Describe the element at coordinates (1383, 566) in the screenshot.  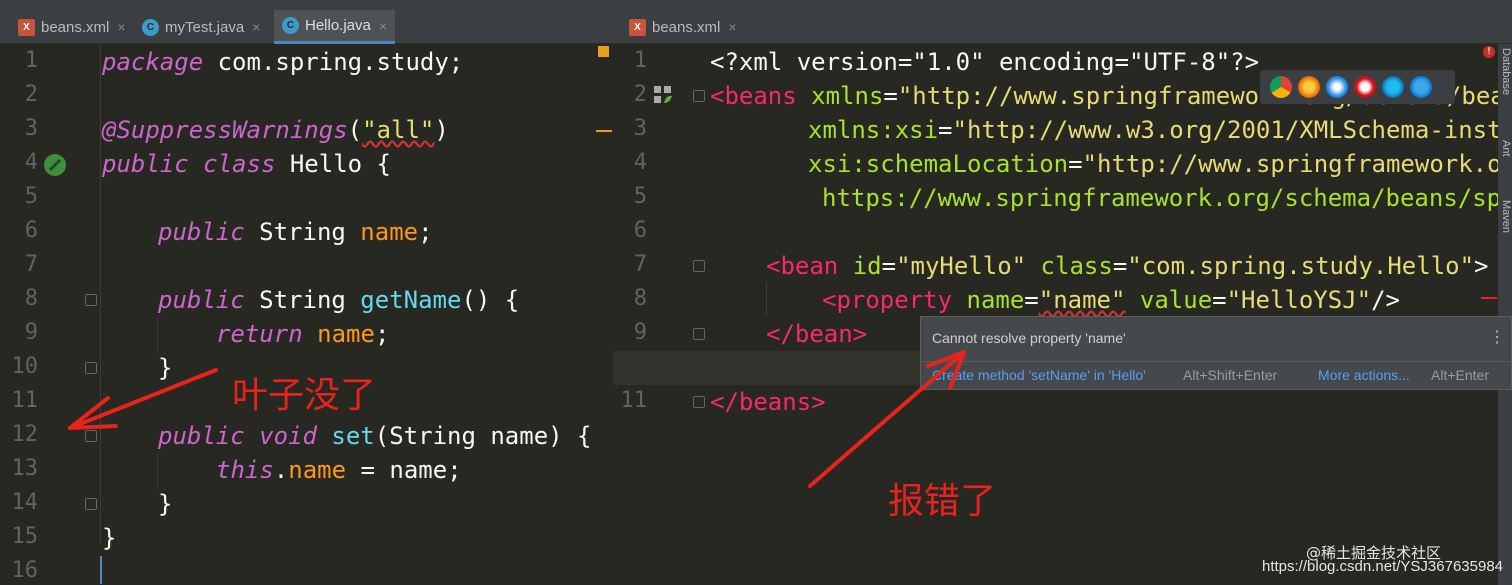
I see `csdn-watermark: https://blog.csdn.net/YSJ367635984` at that location.